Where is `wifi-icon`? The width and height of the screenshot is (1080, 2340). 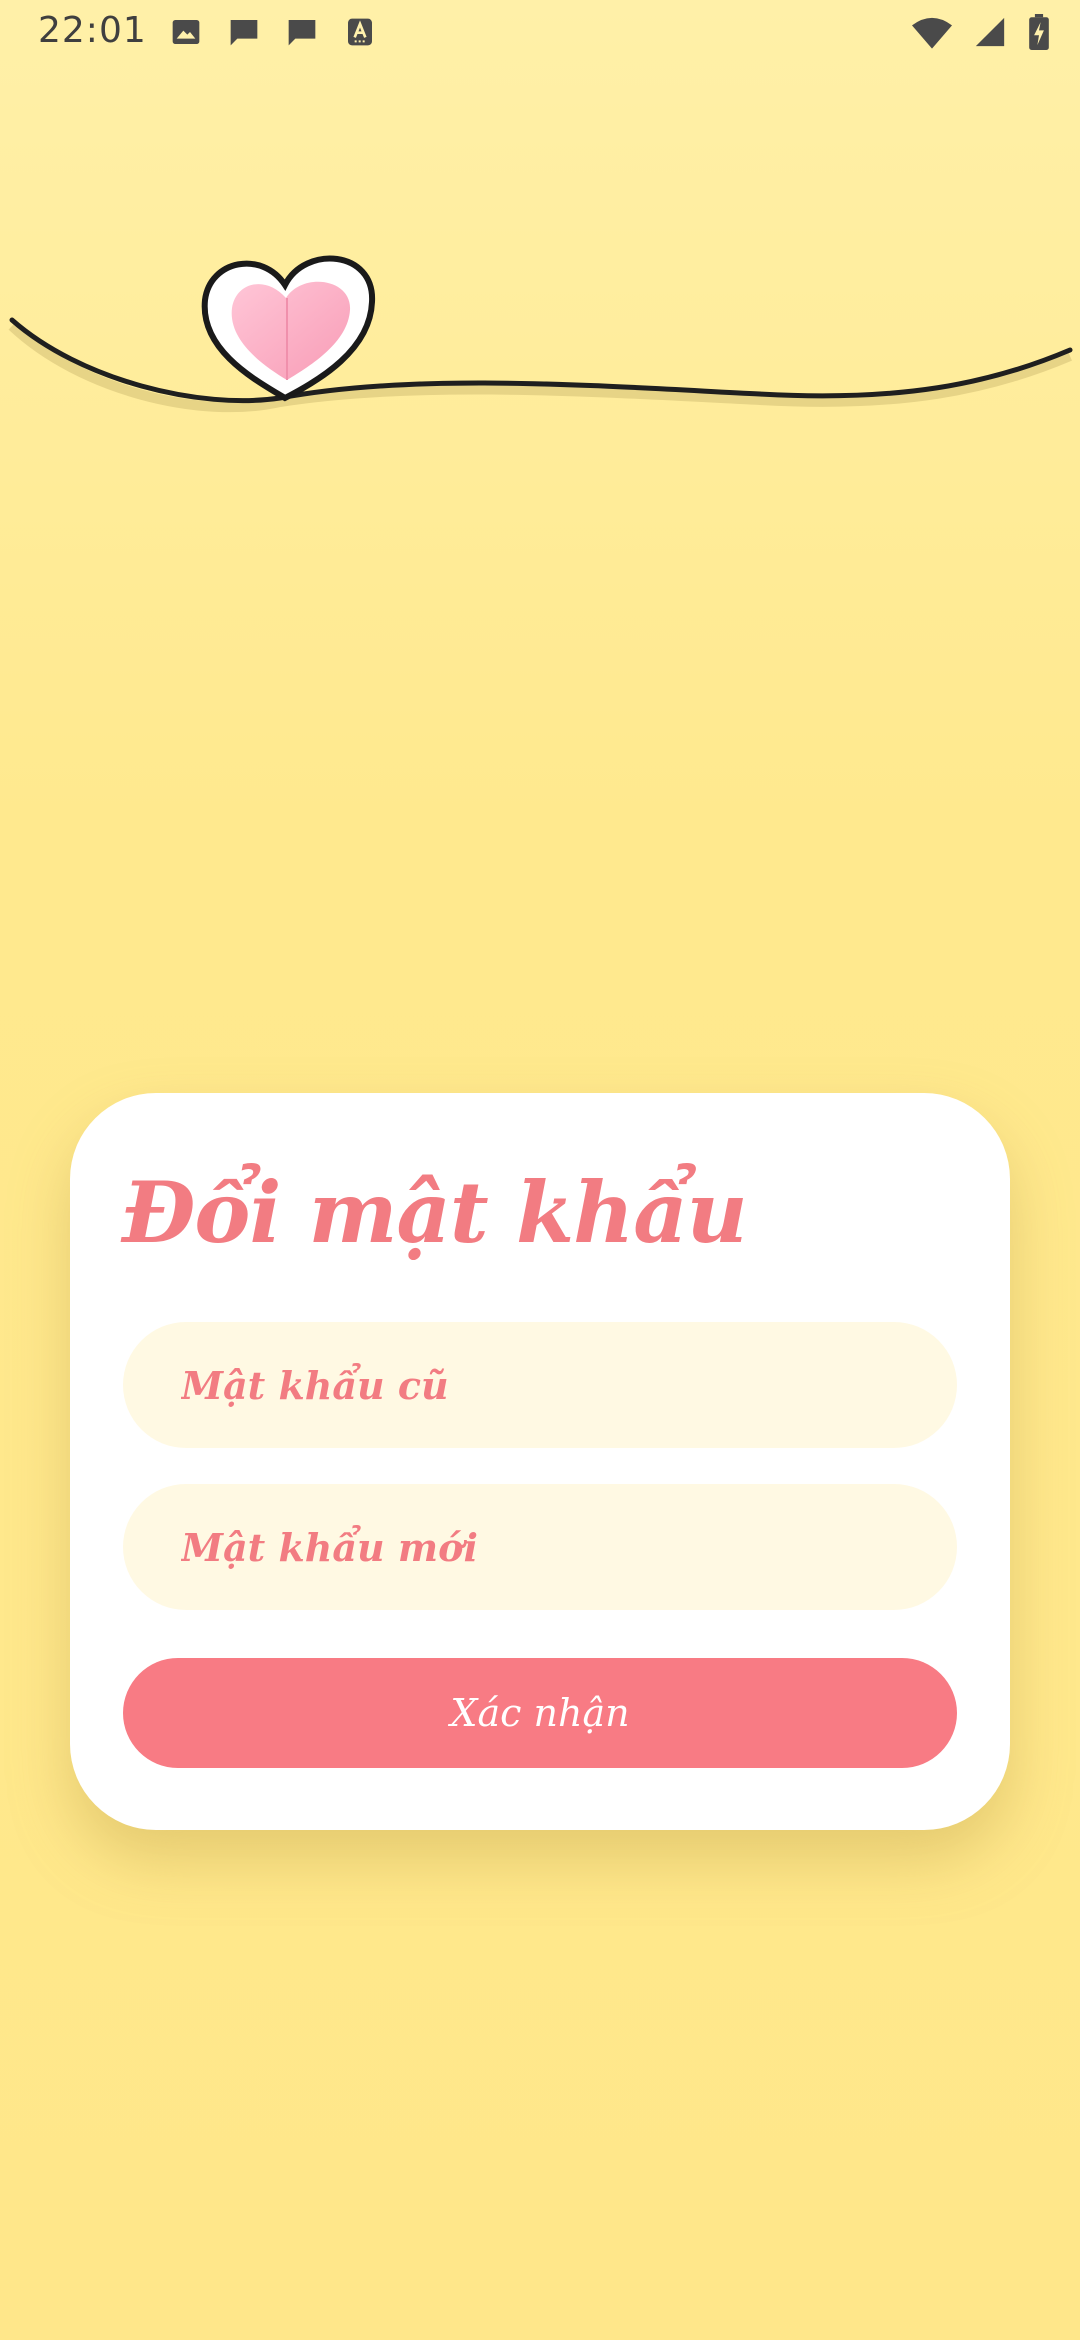
wifi-icon is located at coordinates (932, 33).